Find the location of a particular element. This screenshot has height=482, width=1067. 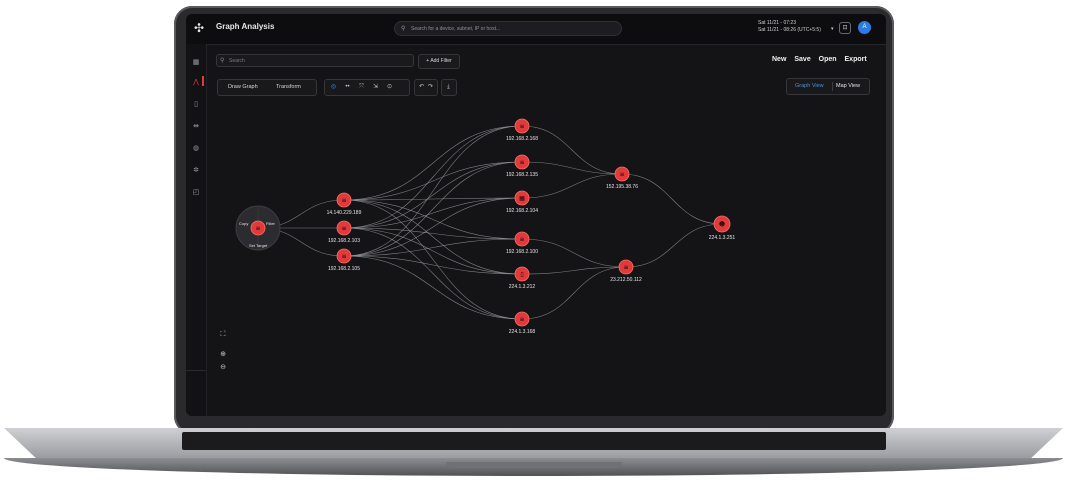

graph-node: ≡ is located at coordinates (258, 228).